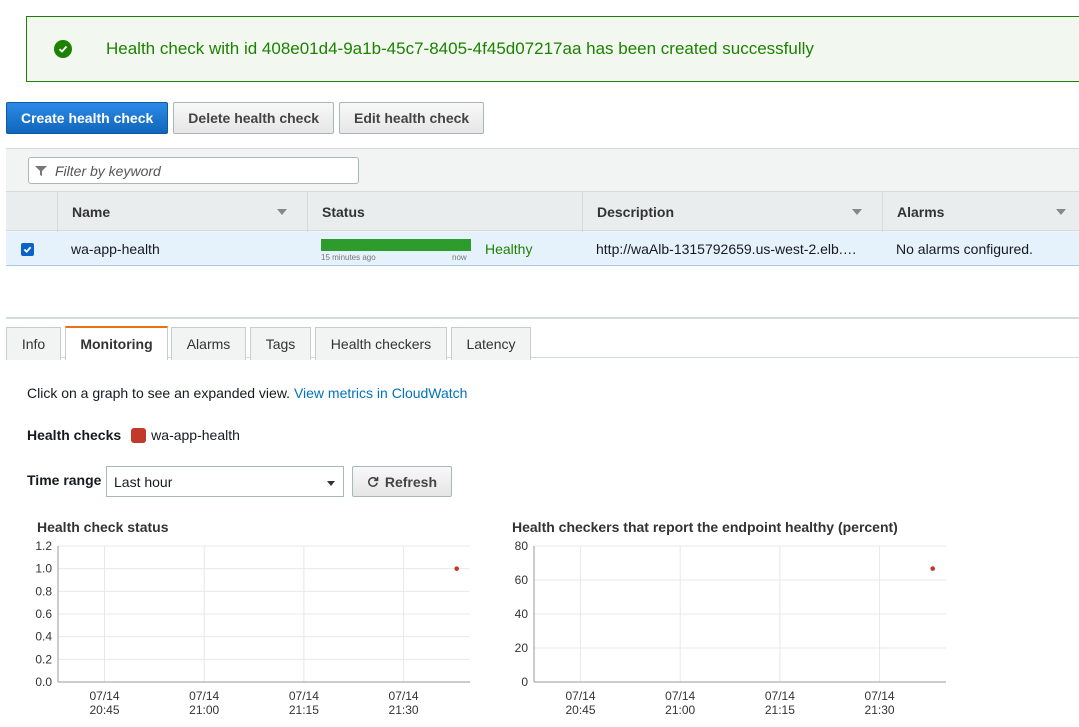 This screenshot has width=1079, height=727. I want to click on row-name: wa-app-health, so click(115, 249).